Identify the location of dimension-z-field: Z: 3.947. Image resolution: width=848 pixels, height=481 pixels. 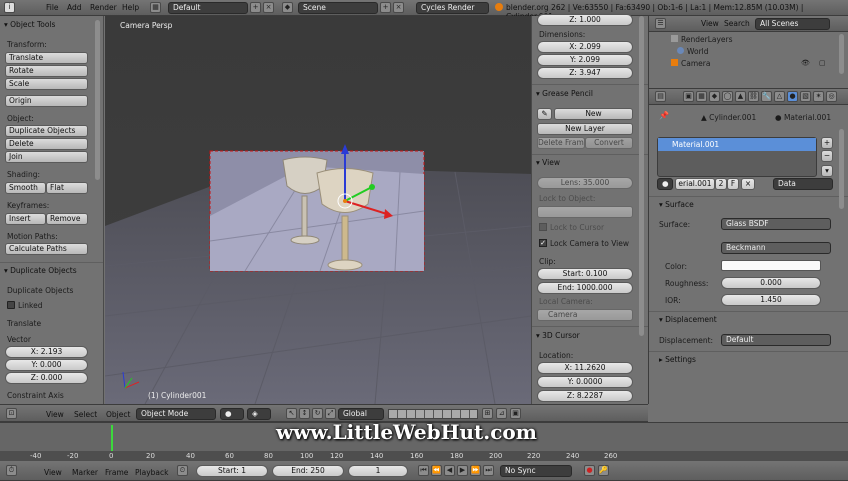
(585, 73).